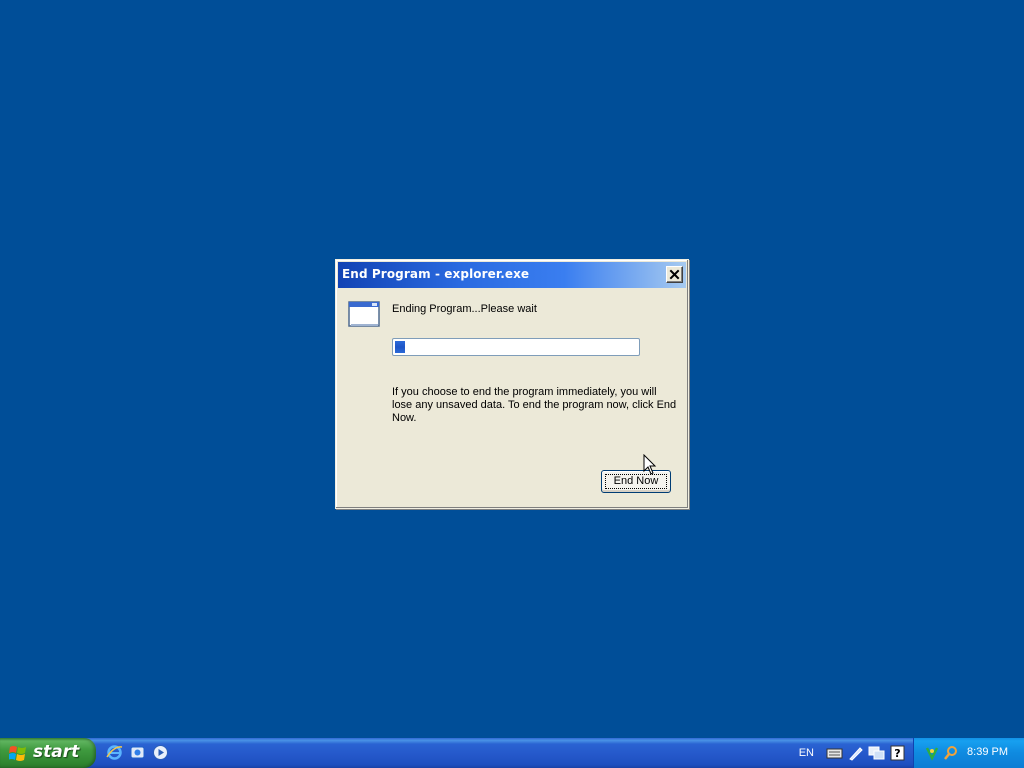 The image size is (1024, 768). Describe the element at coordinates (56, 752) in the screenshot. I see `start-label: start` at that location.